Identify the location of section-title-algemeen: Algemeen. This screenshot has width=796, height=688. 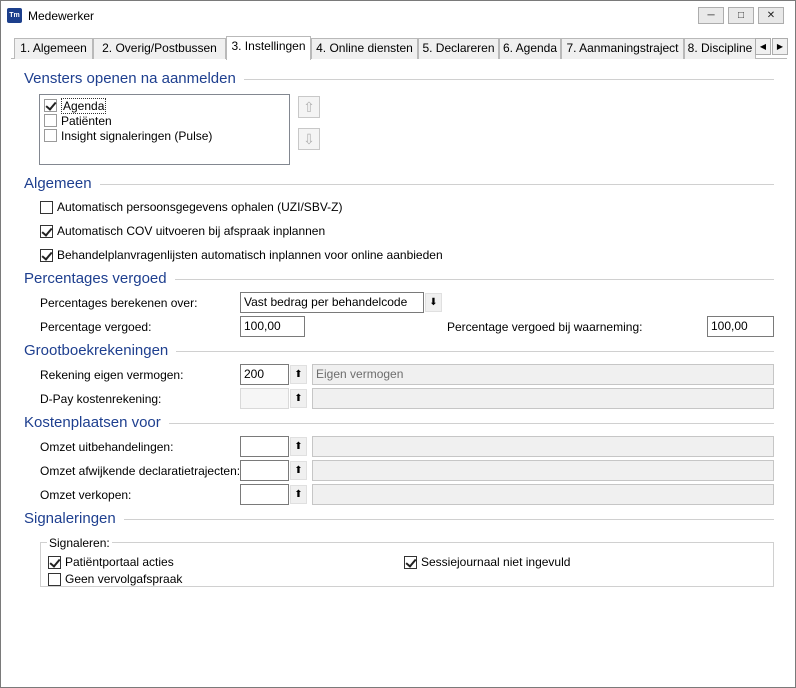
(62, 183).